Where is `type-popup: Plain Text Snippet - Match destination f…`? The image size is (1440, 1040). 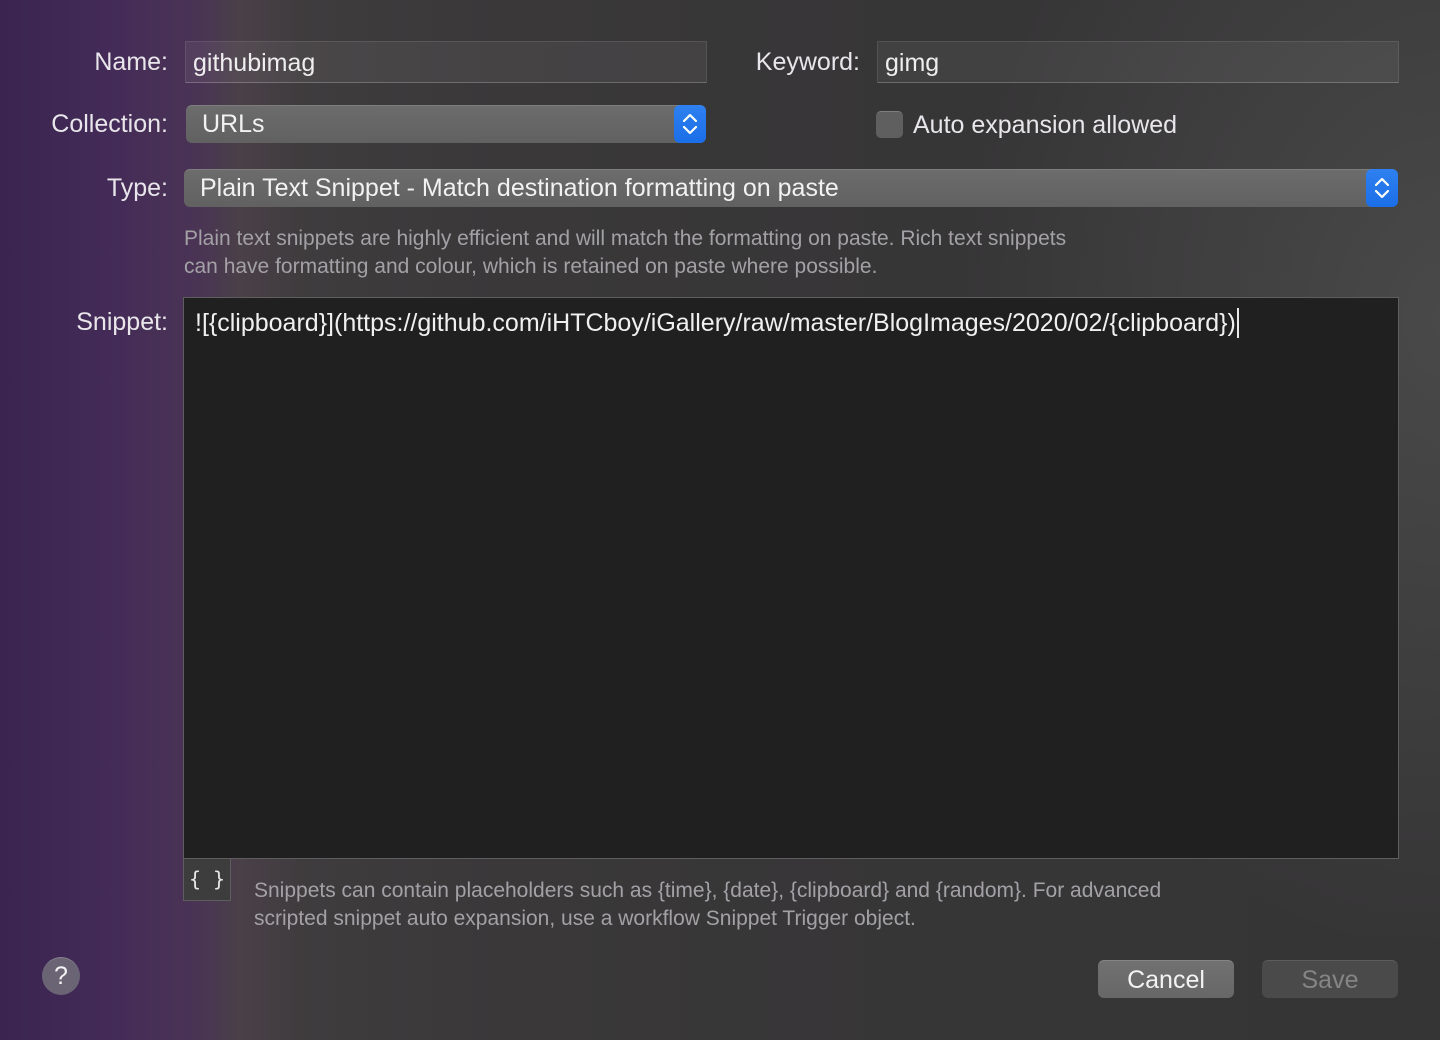
type-popup: Plain Text Snippet - Match destination f… is located at coordinates (791, 188).